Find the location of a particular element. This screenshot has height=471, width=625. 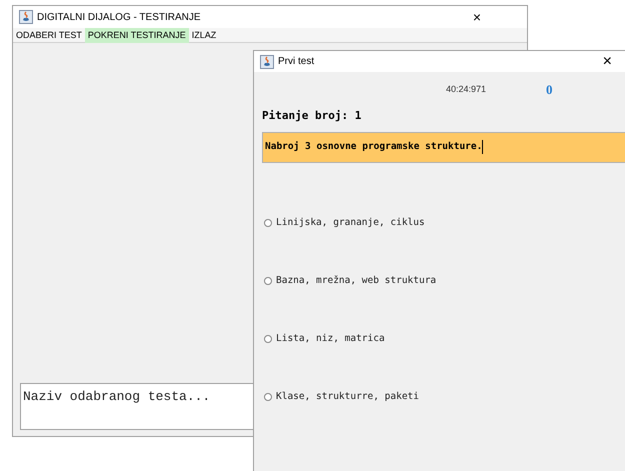

answer-radio: Lista, niz, matrica is located at coordinates (324, 339).